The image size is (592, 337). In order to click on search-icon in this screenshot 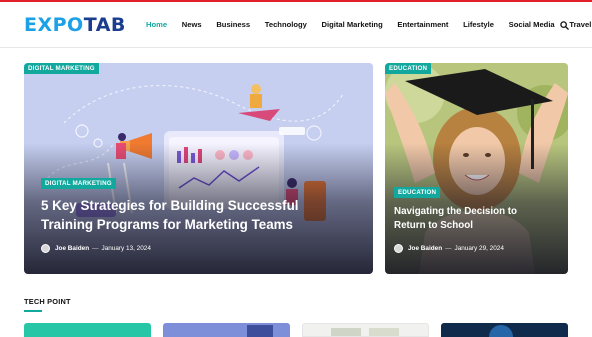, I will do `click(564, 25)`.